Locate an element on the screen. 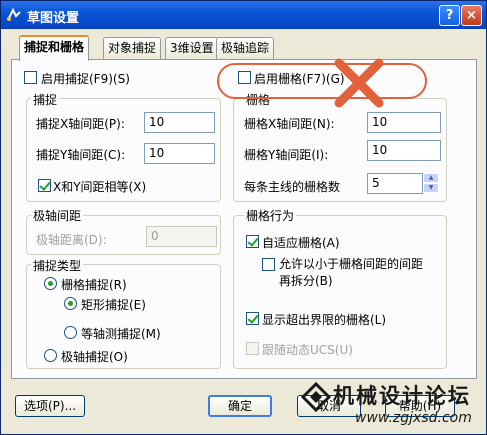  grid-major-label: 每条主线的栅格数 is located at coordinates (292, 187).